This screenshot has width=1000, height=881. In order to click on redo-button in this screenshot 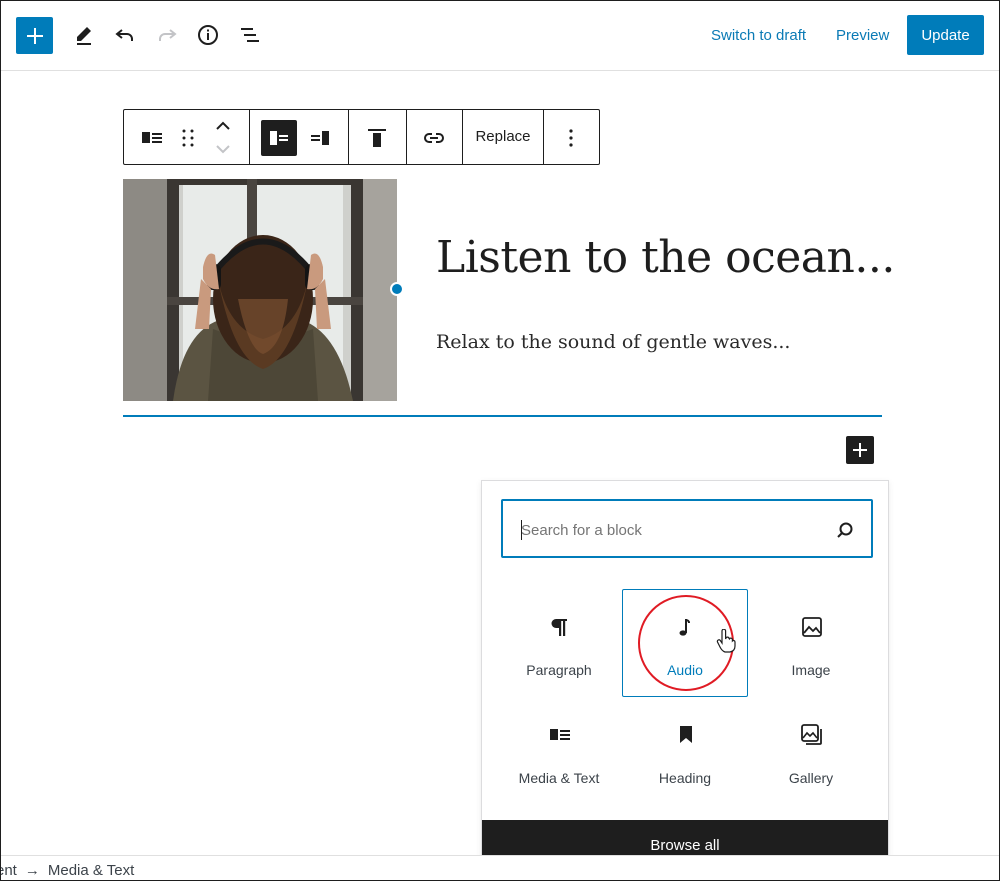, I will do `click(167, 35)`.